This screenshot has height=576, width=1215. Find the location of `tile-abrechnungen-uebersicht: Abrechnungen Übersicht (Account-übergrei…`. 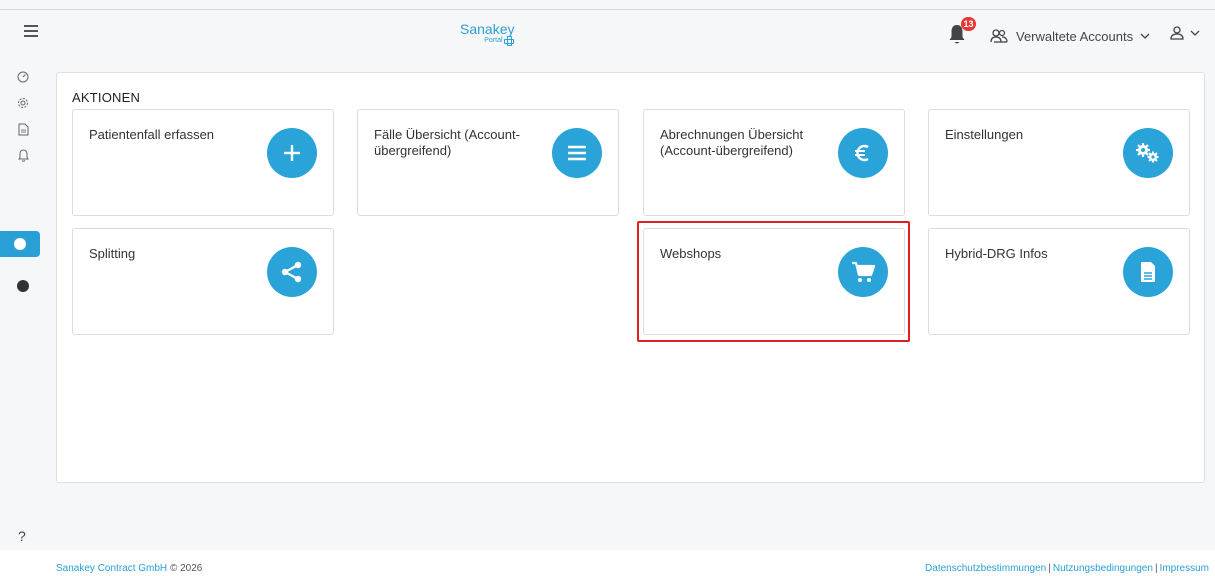

tile-abrechnungen-uebersicht: Abrechnungen Übersicht (Account-übergrei… is located at coordinates (774, 162).